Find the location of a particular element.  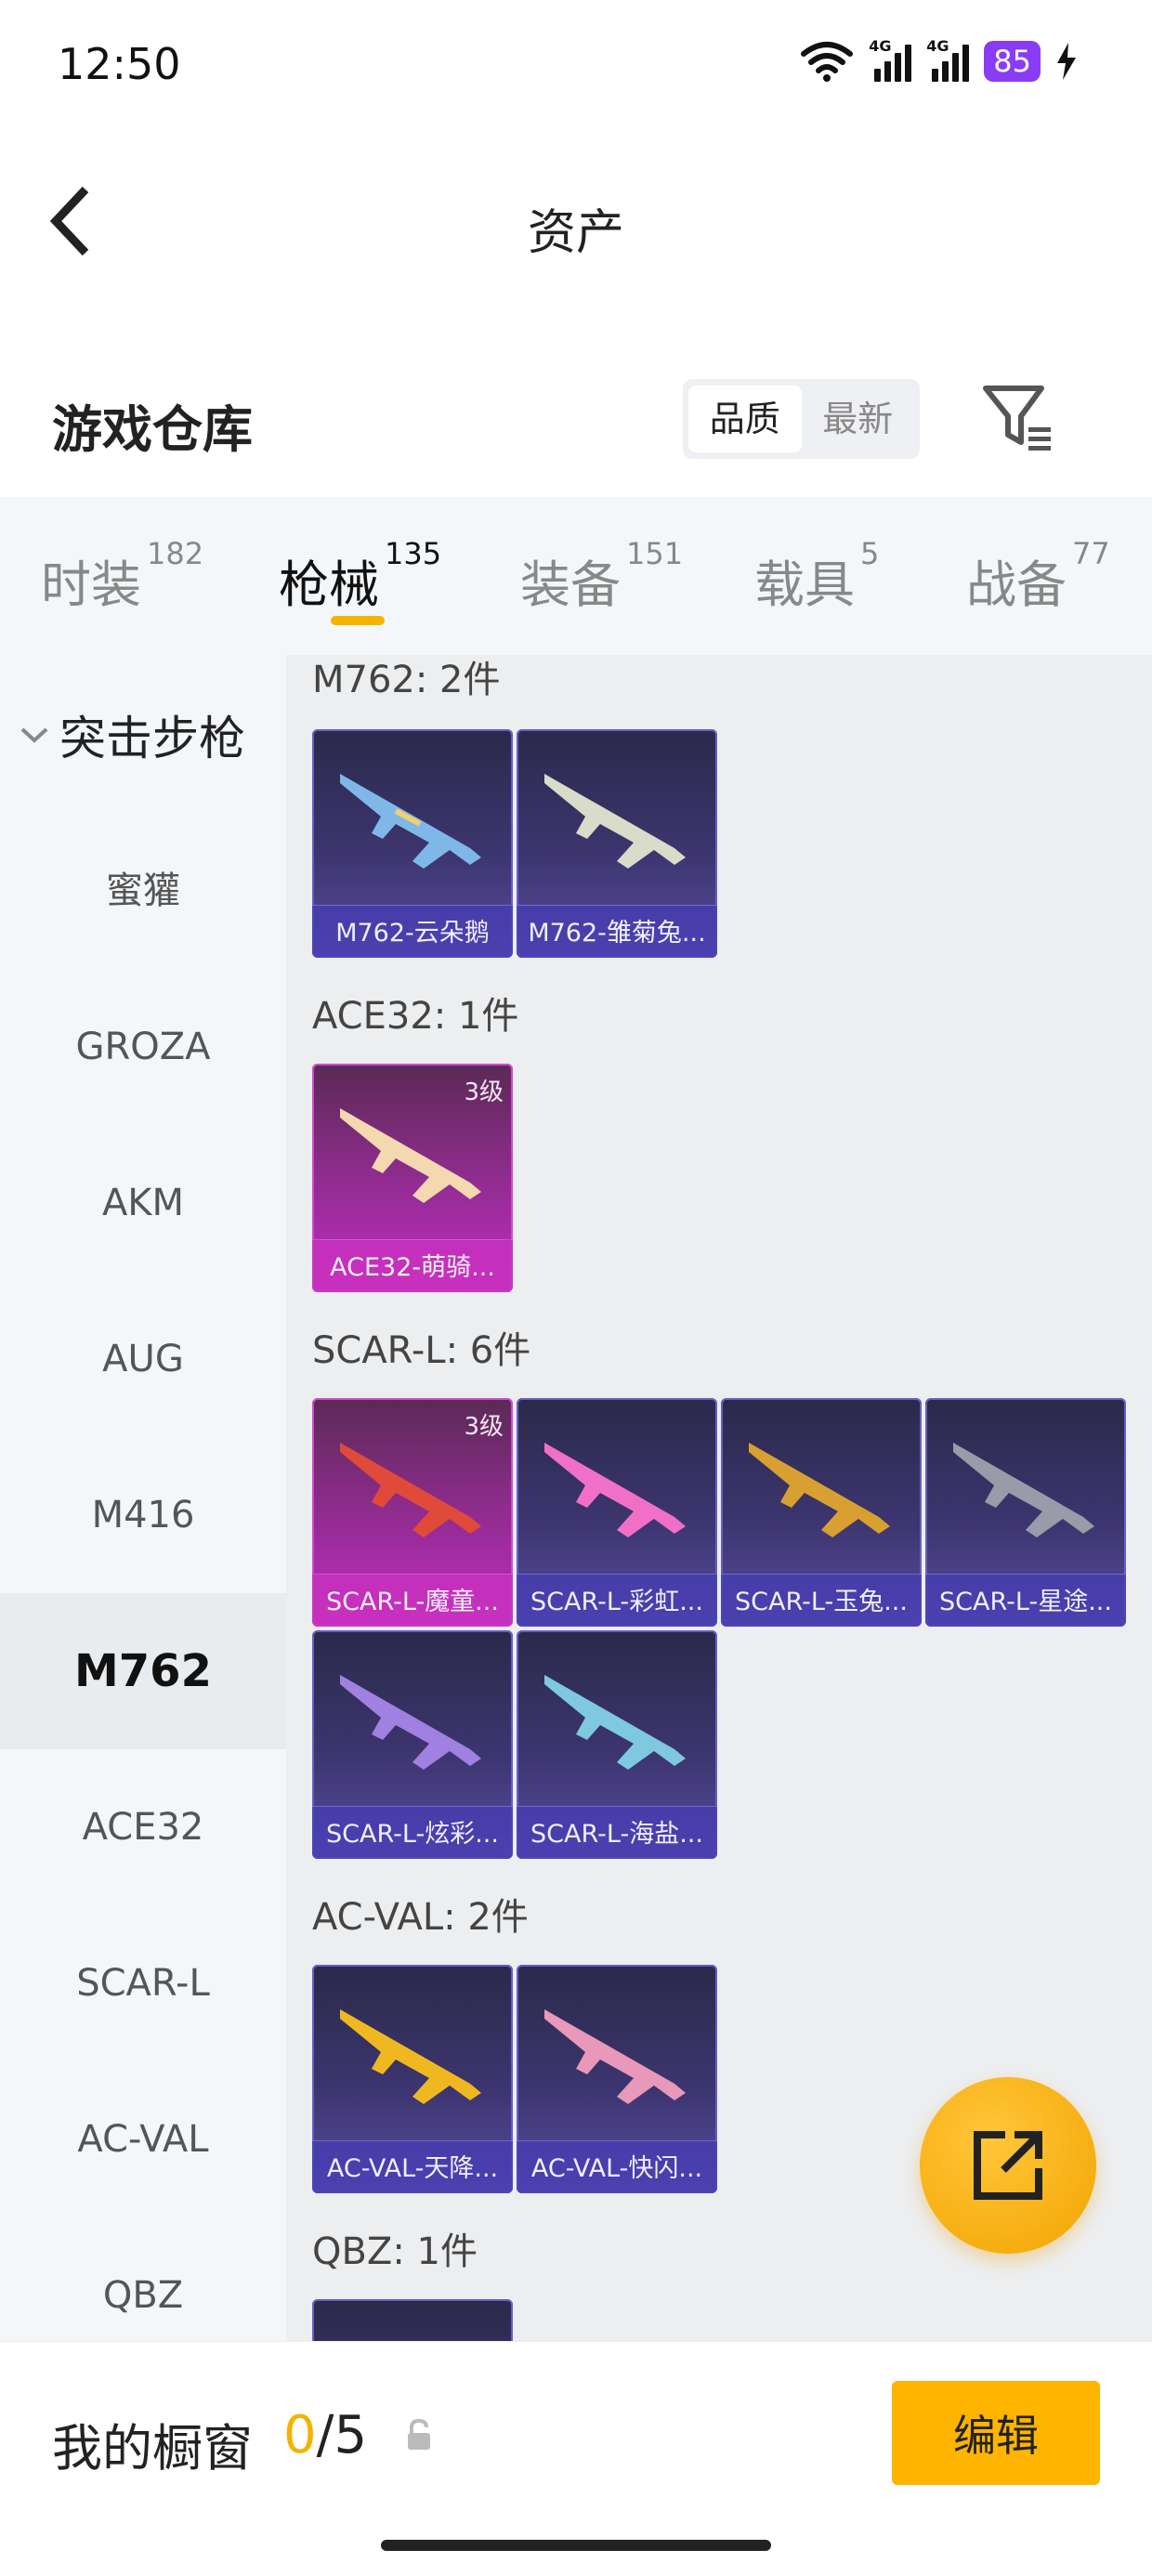

edit-button: 编辑 is located at coordinates (996, 2433).